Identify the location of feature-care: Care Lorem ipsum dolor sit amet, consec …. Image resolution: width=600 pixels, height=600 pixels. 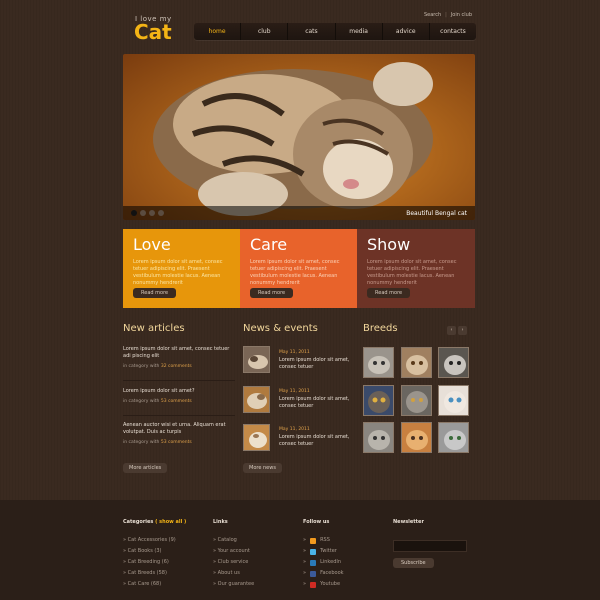
(299, 268).